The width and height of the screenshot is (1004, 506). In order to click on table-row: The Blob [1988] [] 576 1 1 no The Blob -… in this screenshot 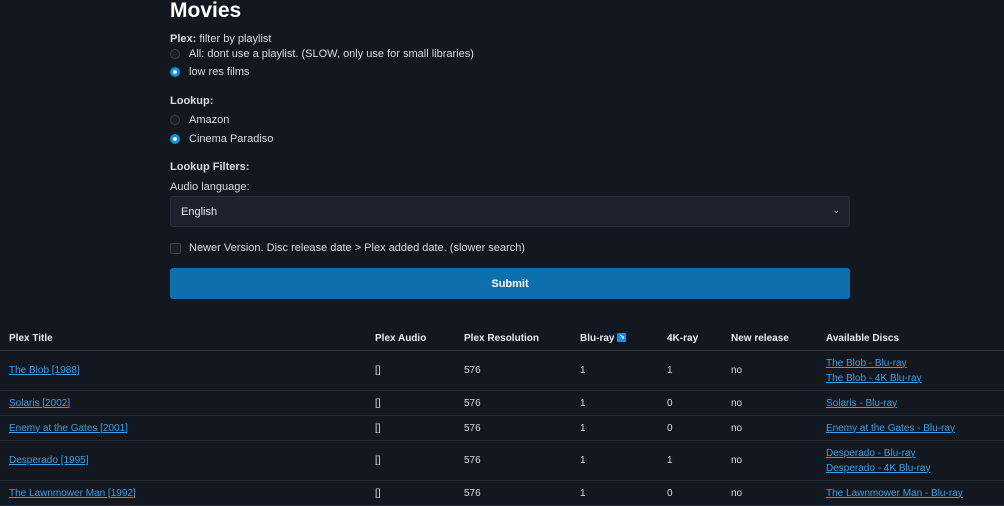, I will do `click(502, 370)`.